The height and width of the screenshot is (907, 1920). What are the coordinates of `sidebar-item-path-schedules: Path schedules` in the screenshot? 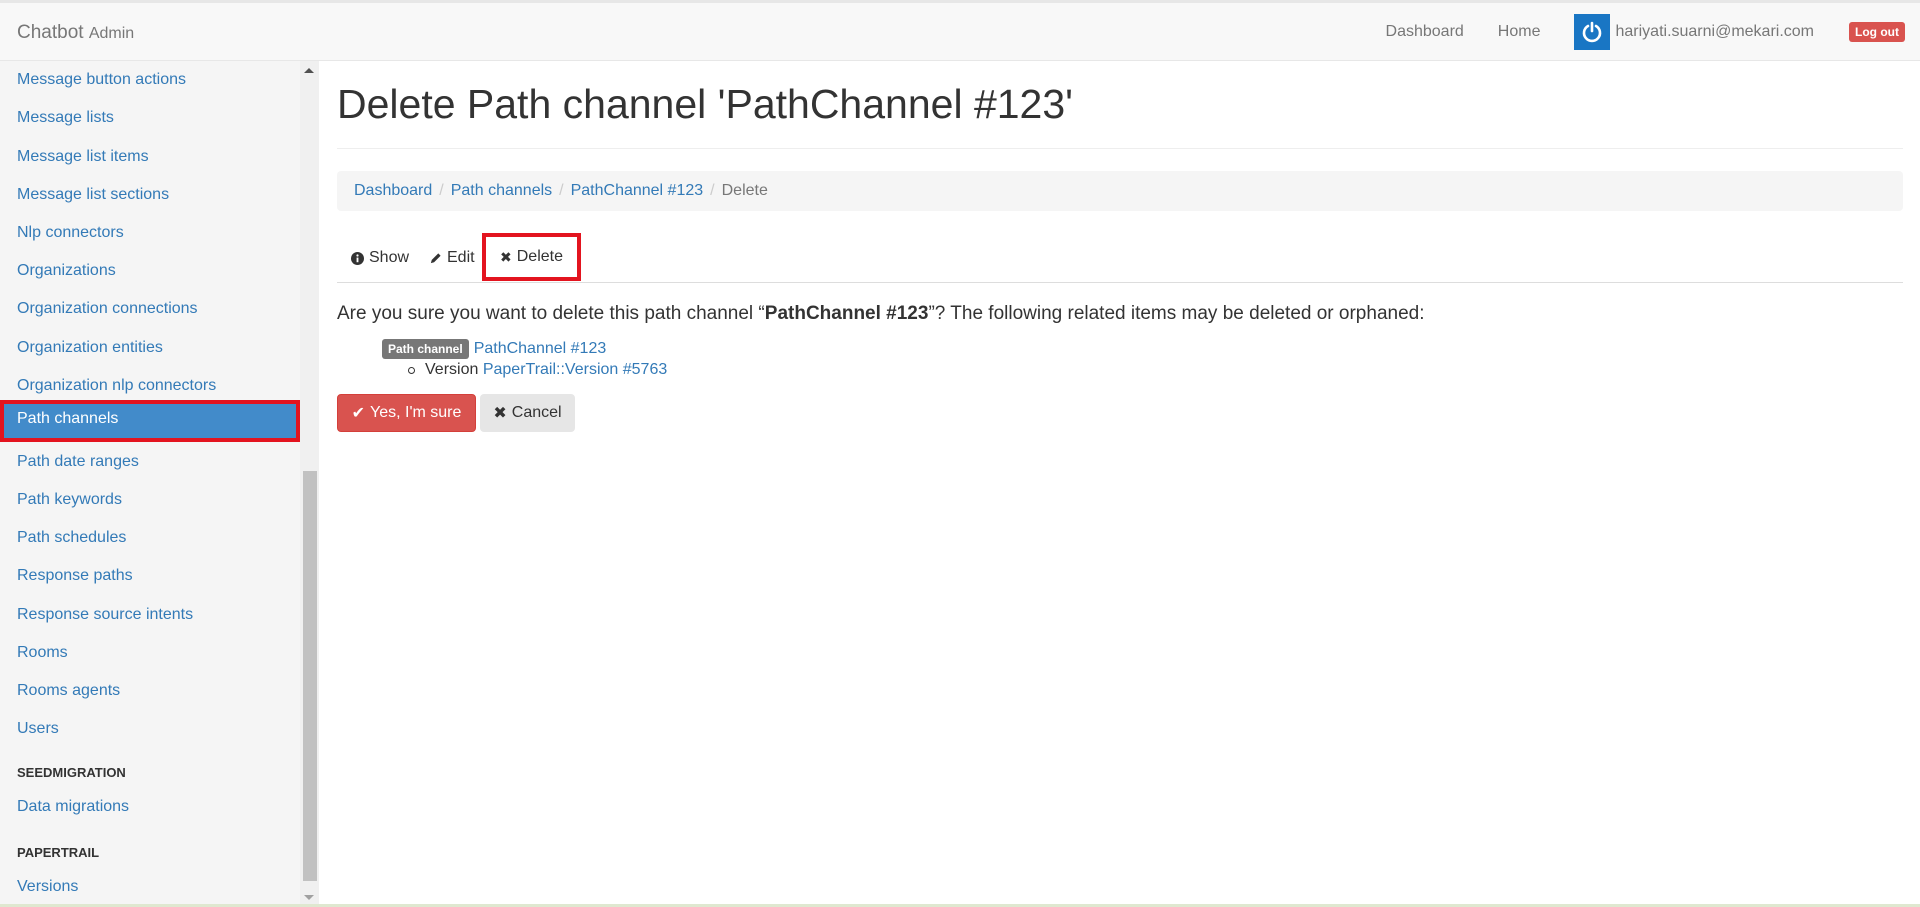 It's located at (150, 538).